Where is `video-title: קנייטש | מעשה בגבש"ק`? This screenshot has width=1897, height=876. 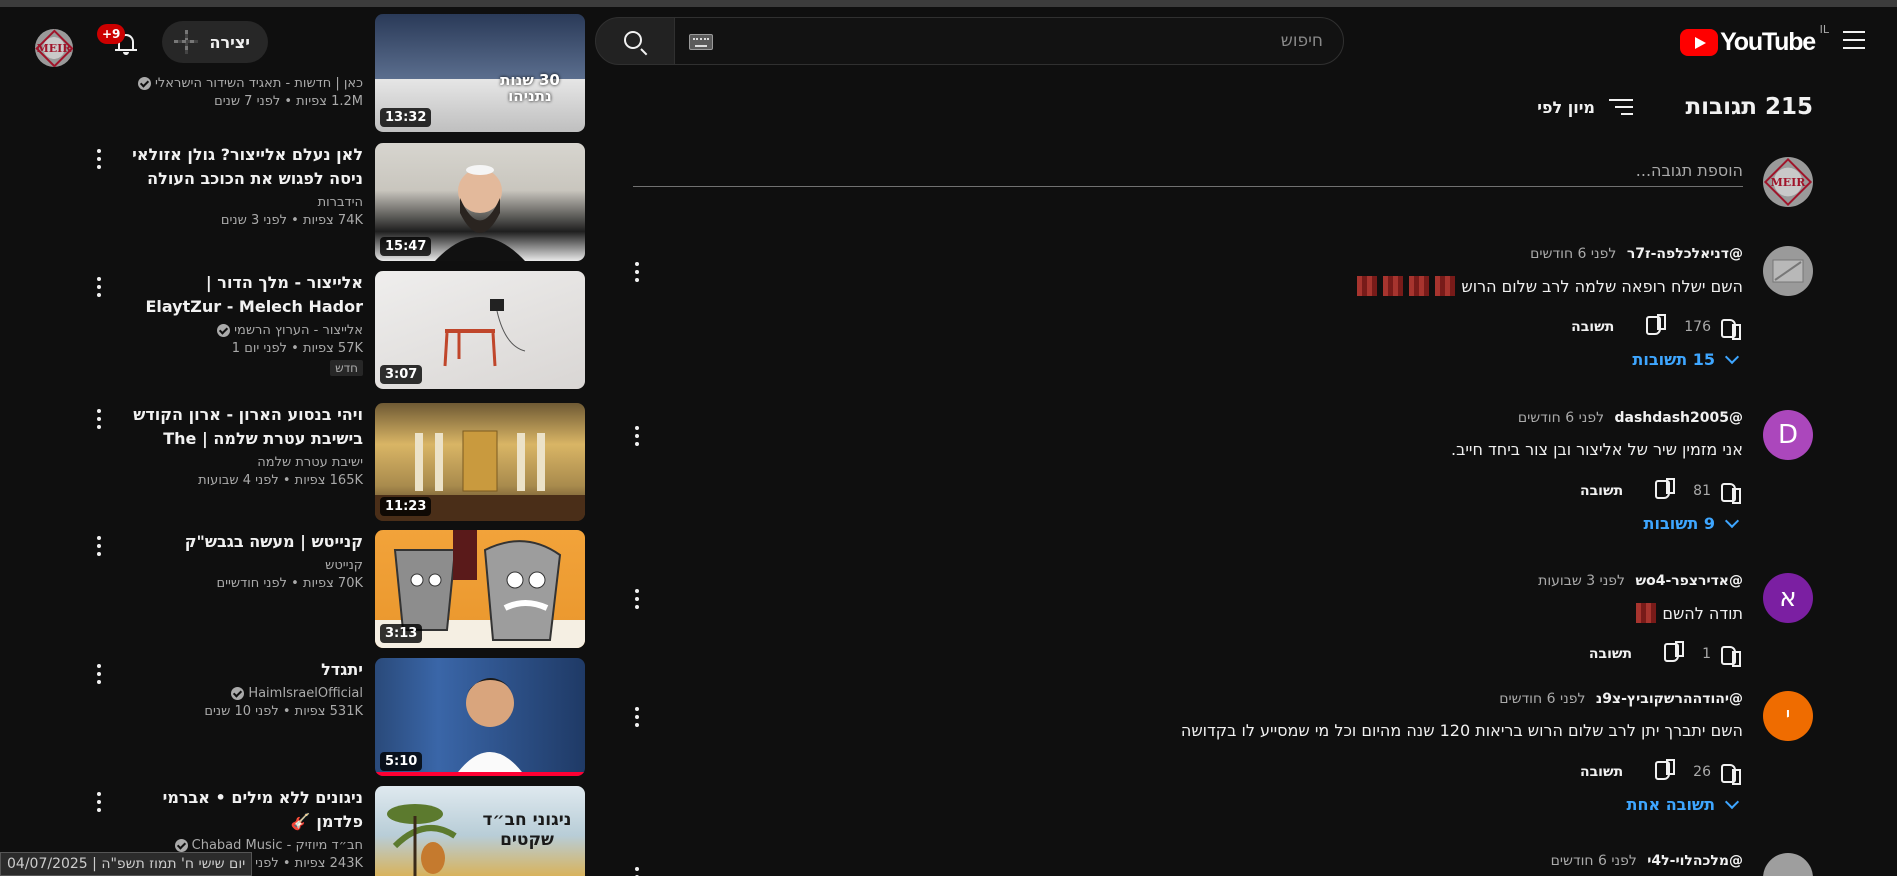 video-title: קנייטש | מעשה בגבש"ק is located at coordinates (245, 542).